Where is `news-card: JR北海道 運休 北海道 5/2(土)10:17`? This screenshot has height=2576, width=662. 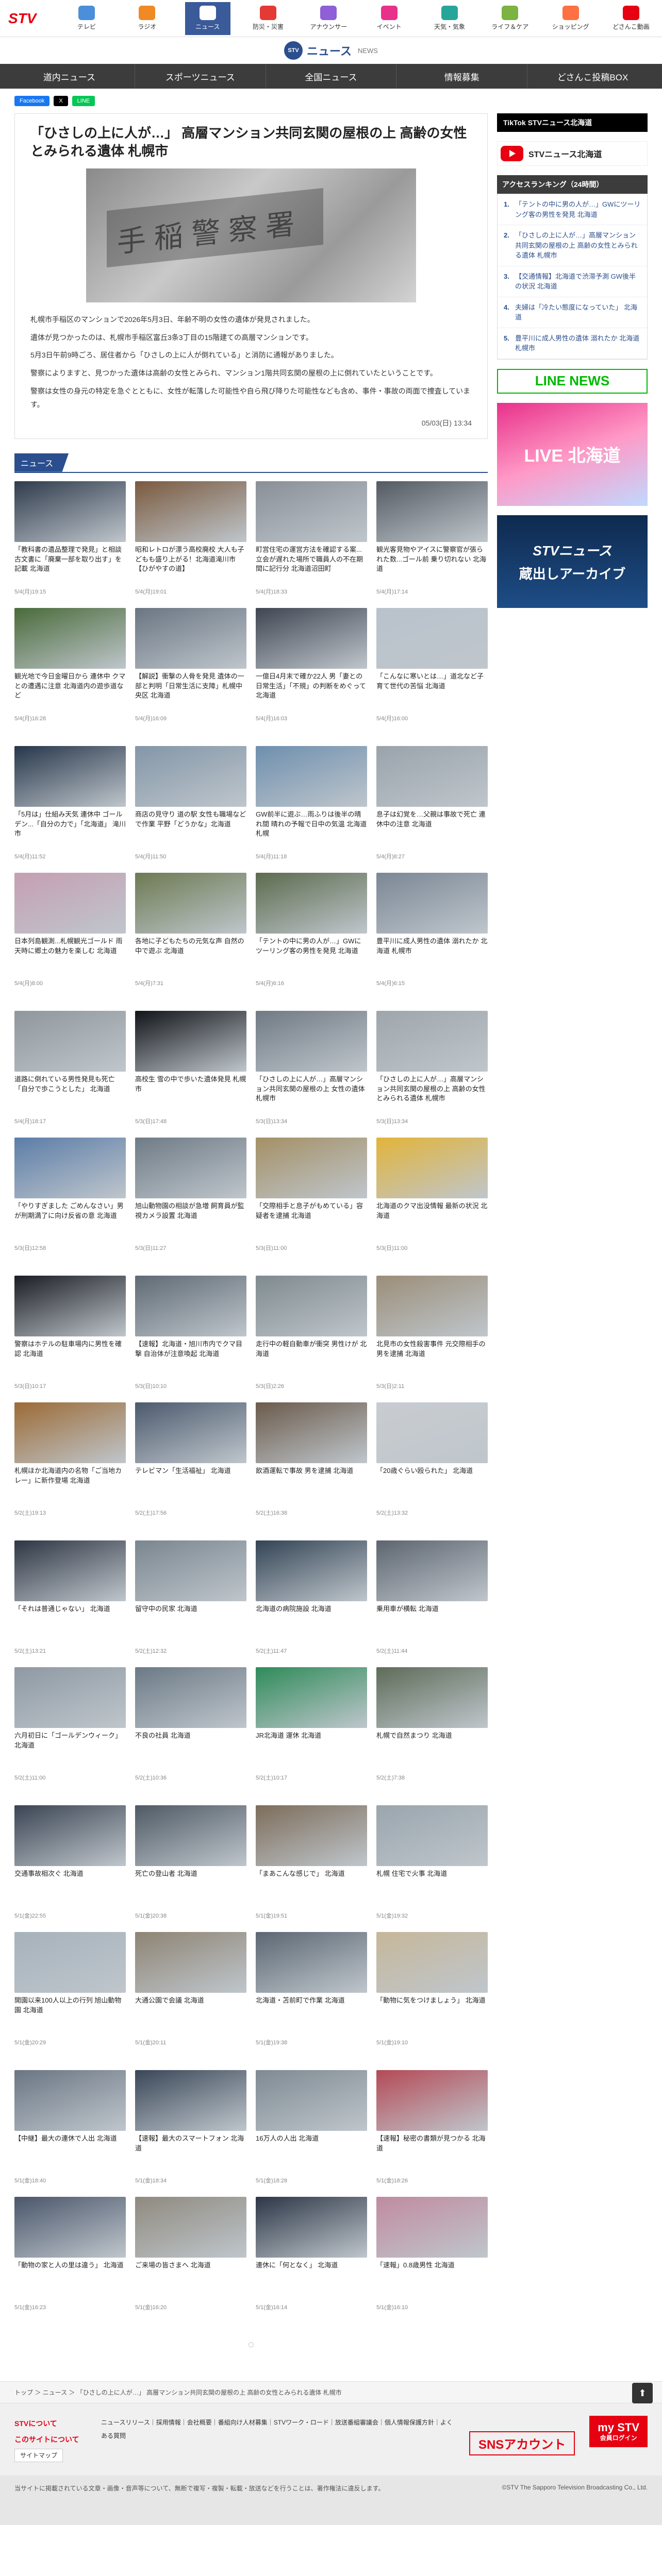 news-card: JR北海道 運休 北海道 5/2(土)10:17 is located at coordinates (311, 1727).